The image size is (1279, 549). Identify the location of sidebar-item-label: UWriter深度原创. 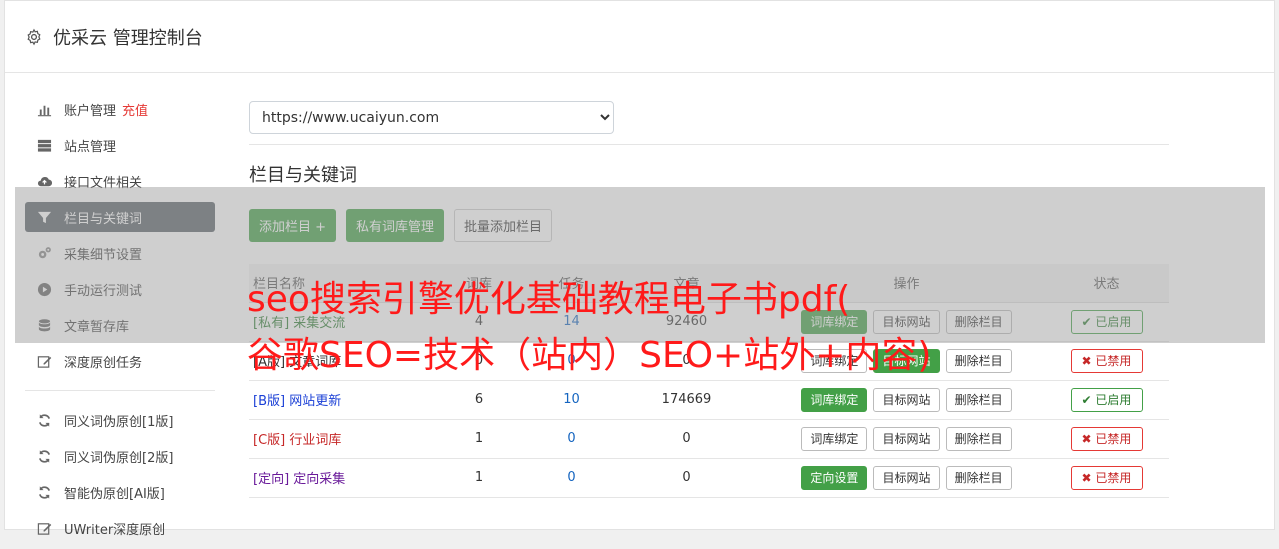
(115, 530).